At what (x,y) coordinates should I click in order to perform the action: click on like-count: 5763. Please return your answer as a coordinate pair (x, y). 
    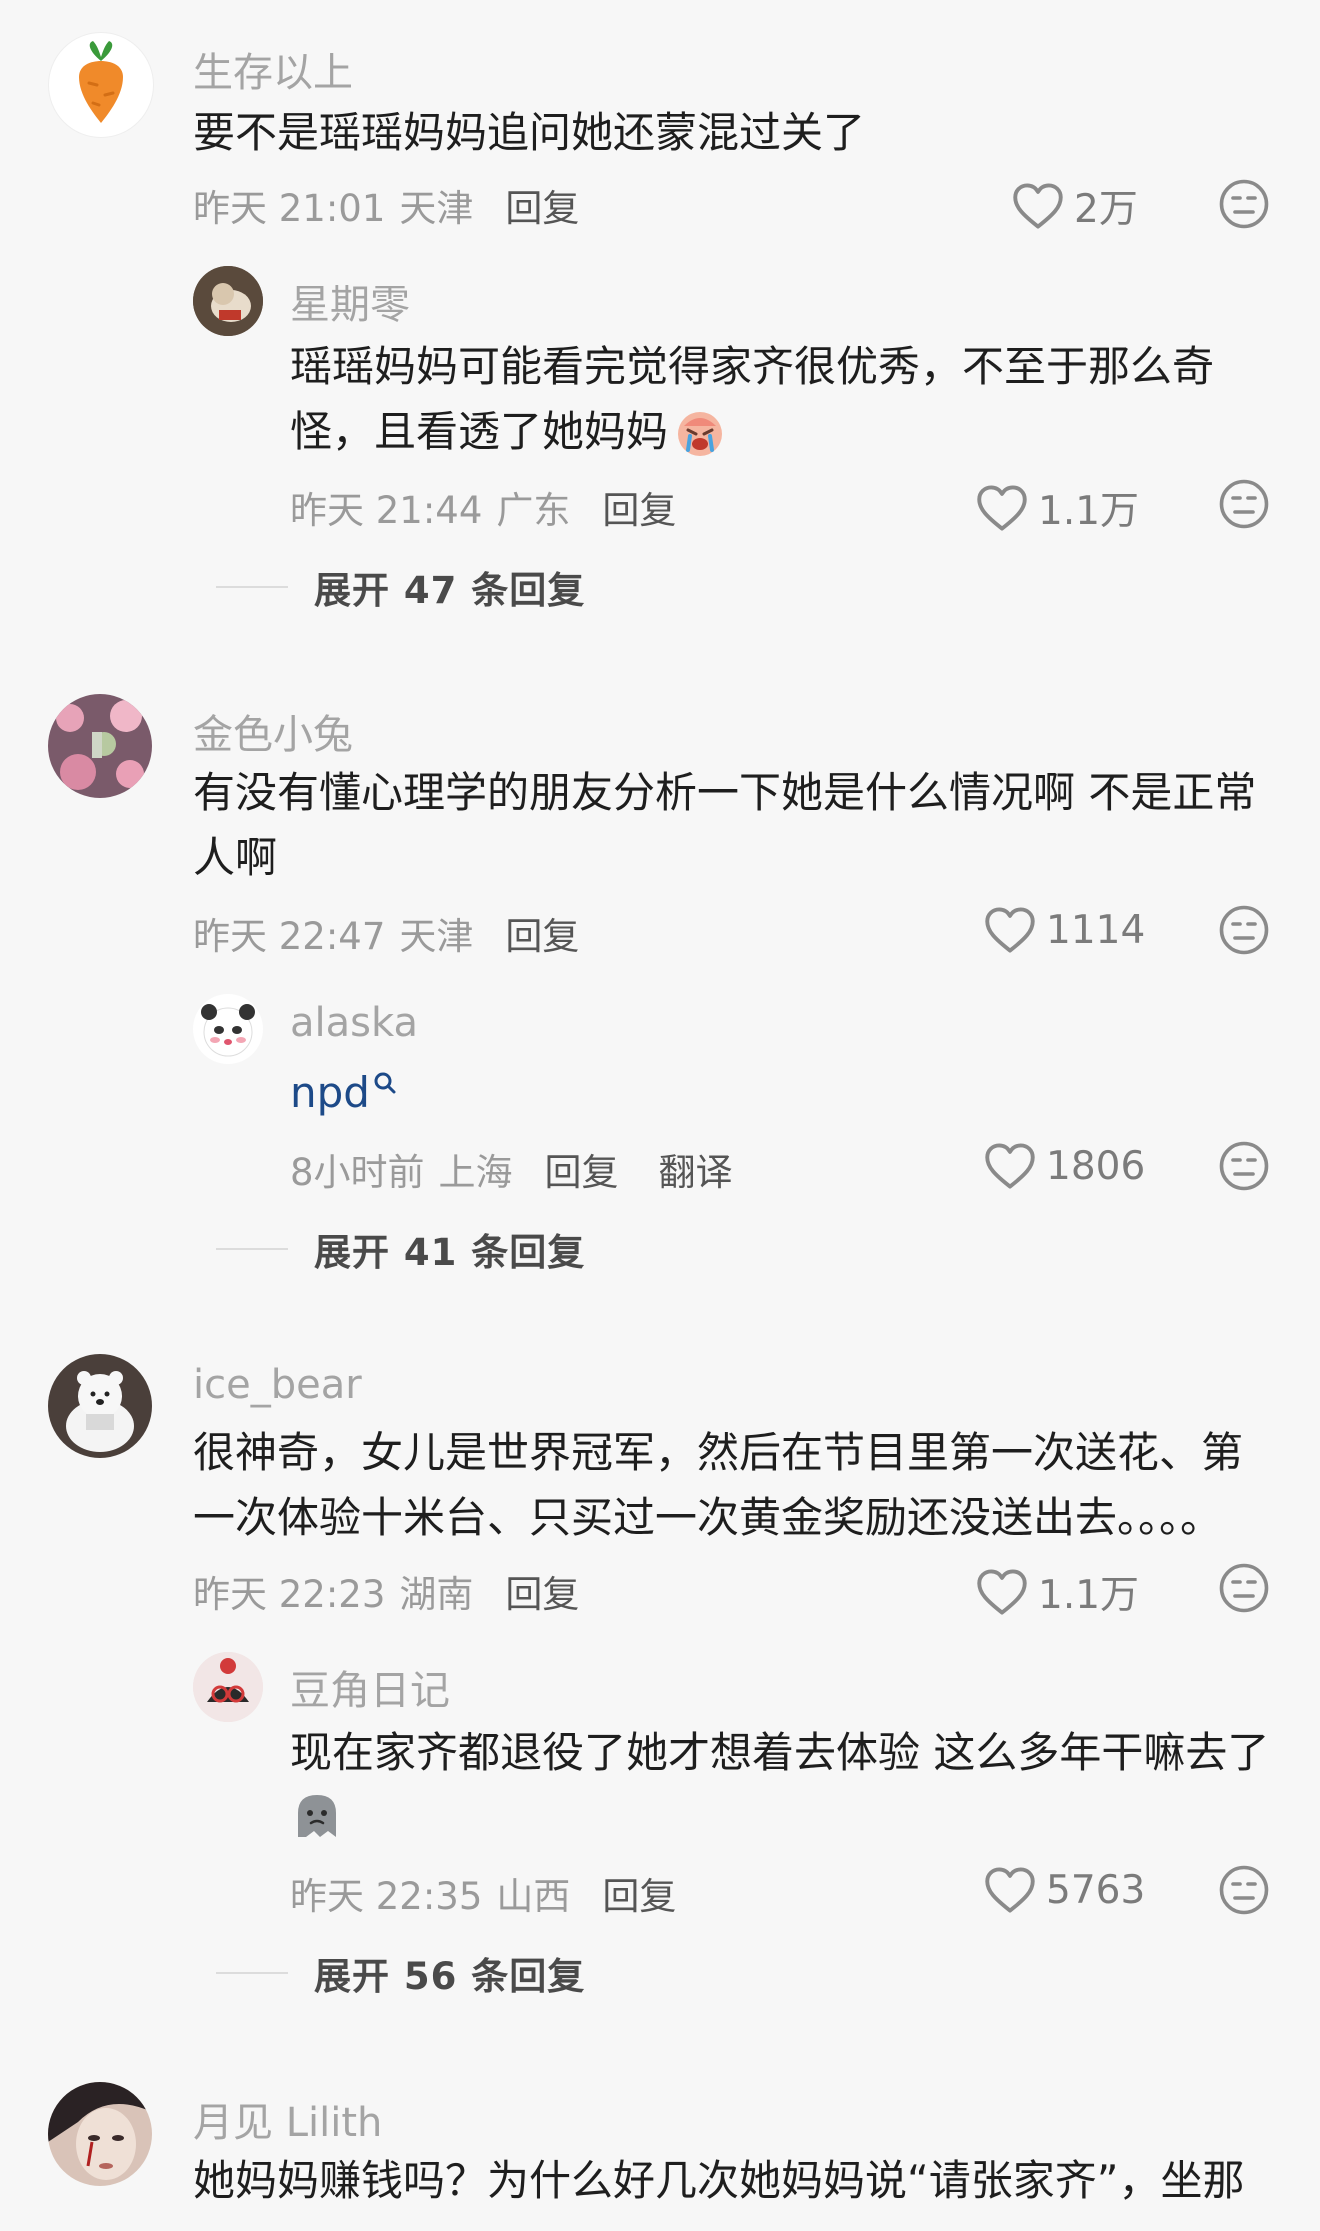
    Looking at the image, I should click on (1096, 1890).